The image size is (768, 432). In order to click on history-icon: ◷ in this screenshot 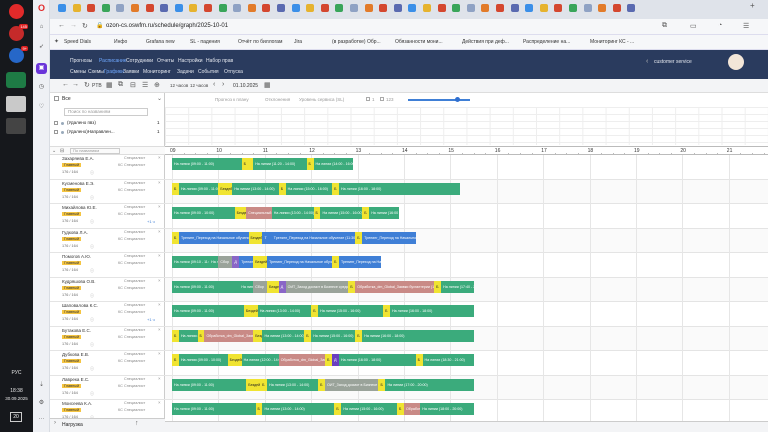, I will do `click(41, 87)`.